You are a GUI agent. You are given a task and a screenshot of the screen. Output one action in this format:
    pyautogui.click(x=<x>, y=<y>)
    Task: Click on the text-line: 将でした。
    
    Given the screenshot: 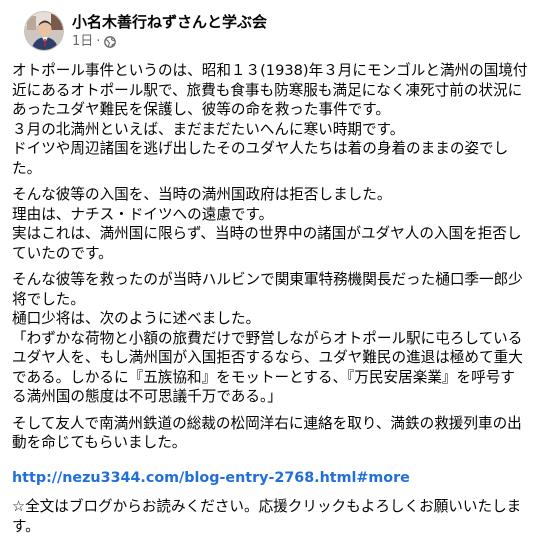 What is the action you would take?
    pyautogui.click(x=48, y=299)
    